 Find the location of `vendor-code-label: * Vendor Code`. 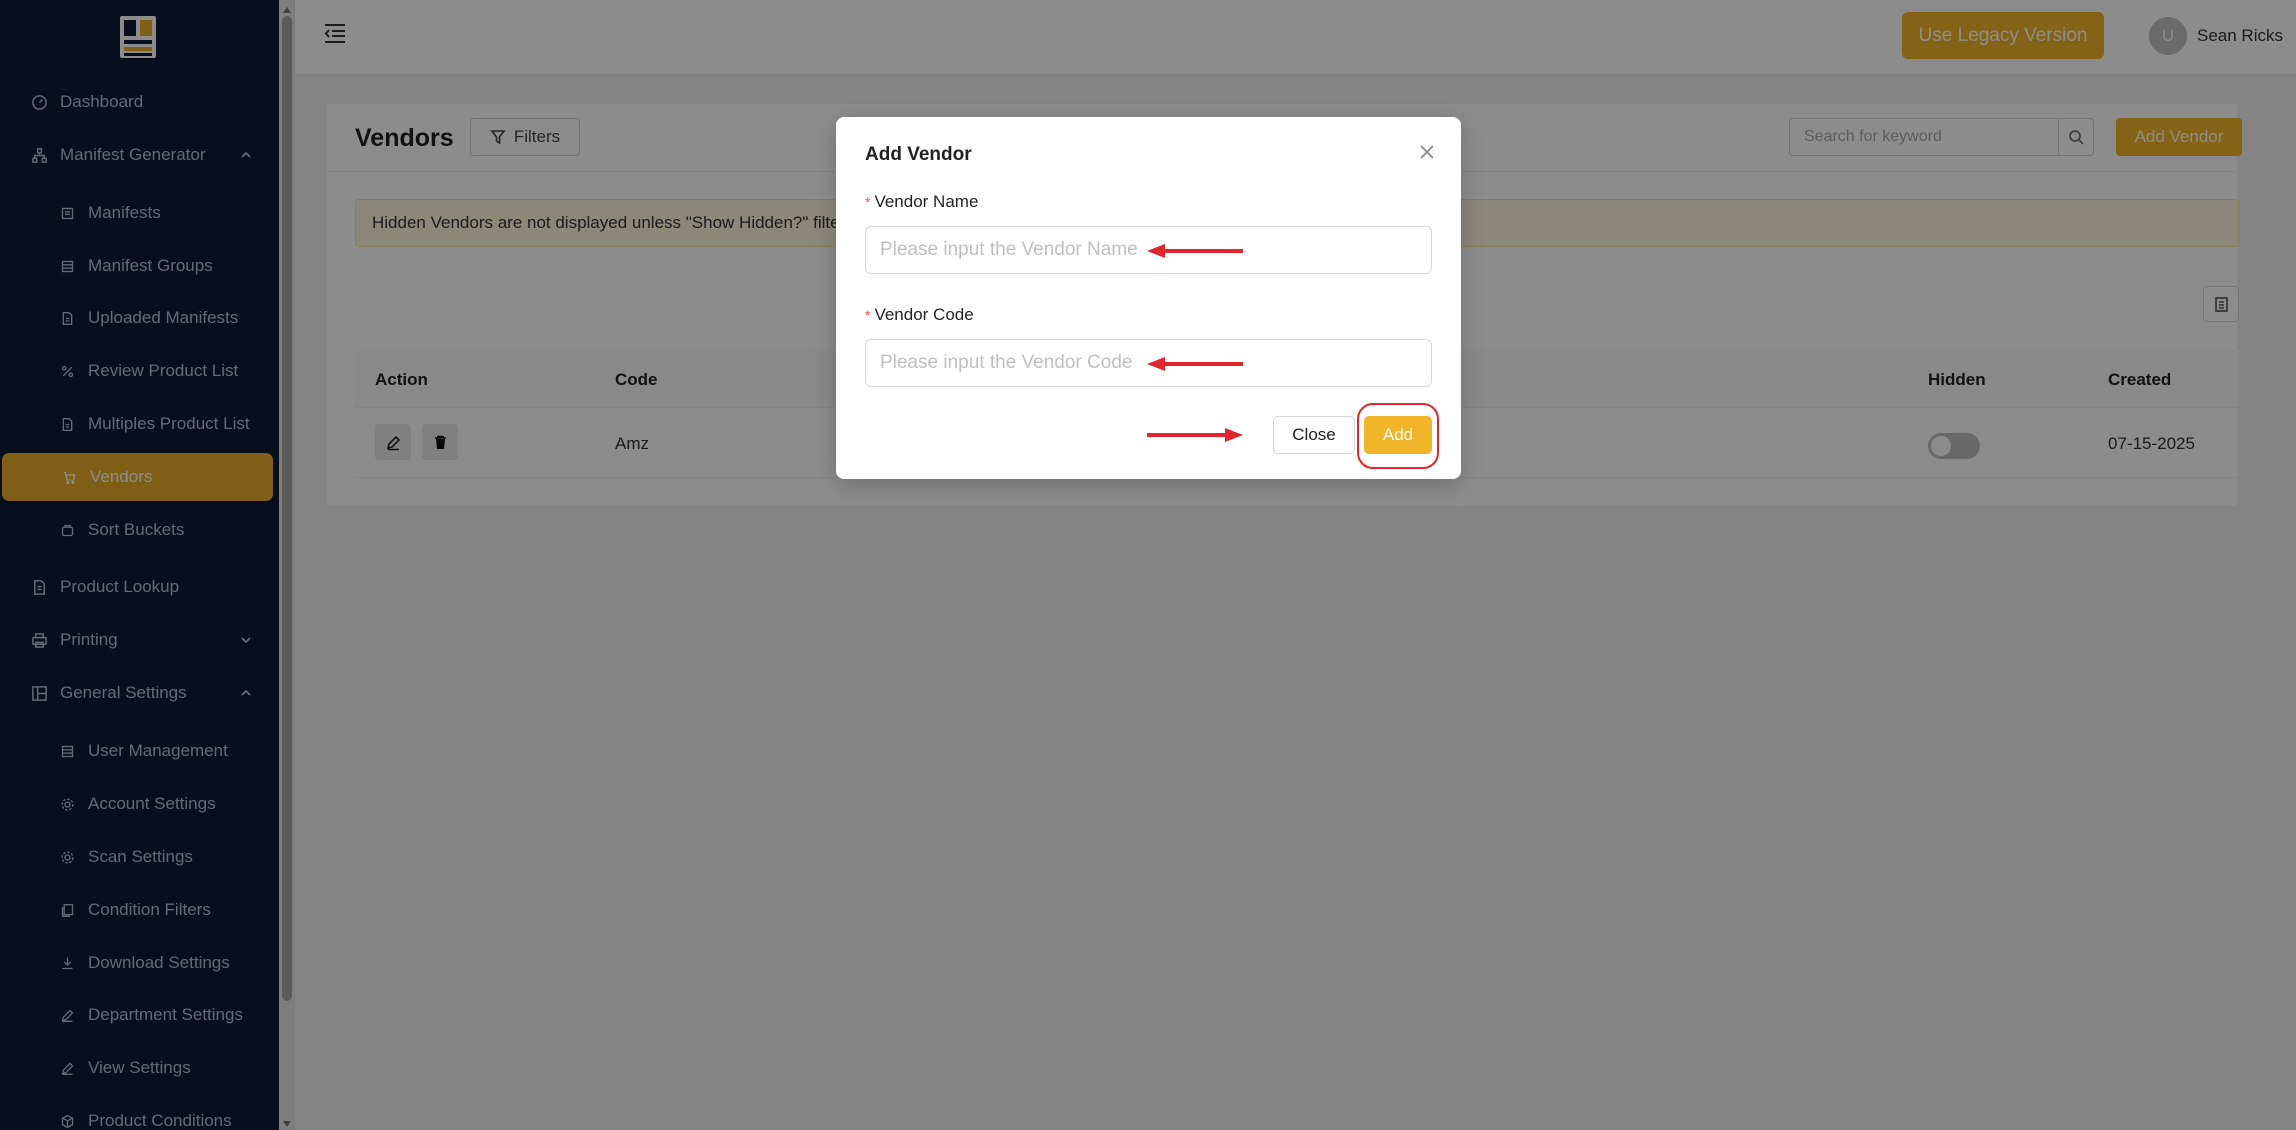

vendor-code-label: * Vendor Code is located at coordinates (919, 315).